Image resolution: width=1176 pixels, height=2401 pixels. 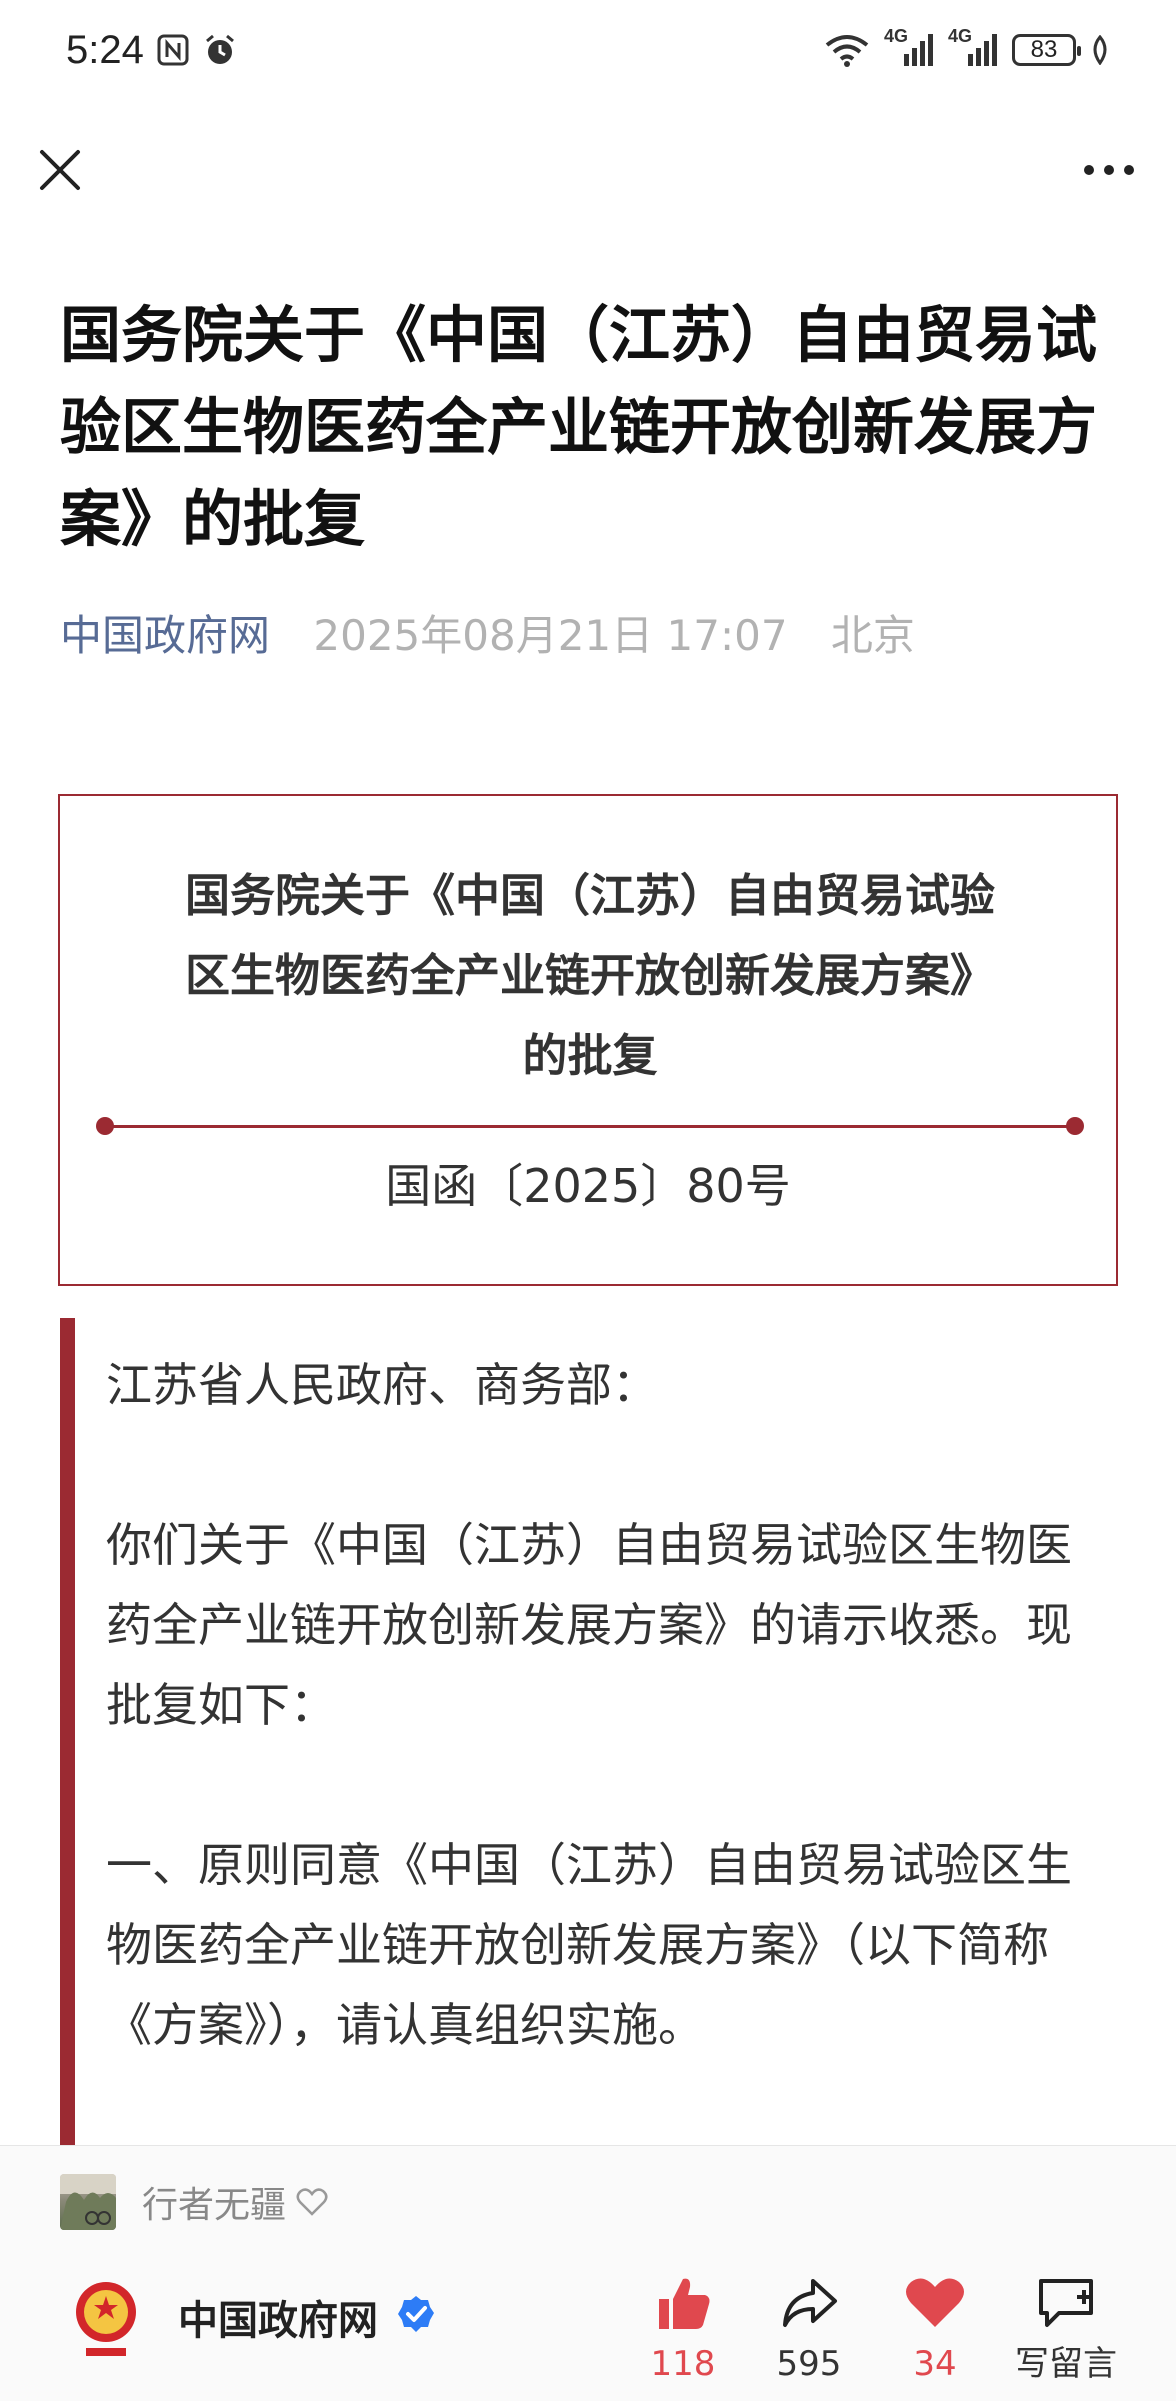 What do you see at coordinates (382, 1385) in the screenshot?
I see `body-paragraph: 江苏省人民政府、商务部：` at bounding box center [382, 1385].